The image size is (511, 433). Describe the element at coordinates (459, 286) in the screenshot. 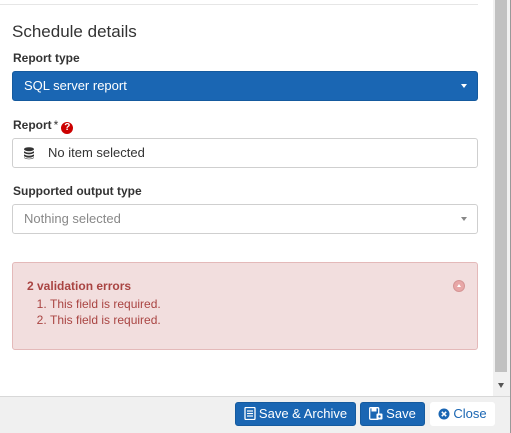

I see `collapse-icon` at that location.